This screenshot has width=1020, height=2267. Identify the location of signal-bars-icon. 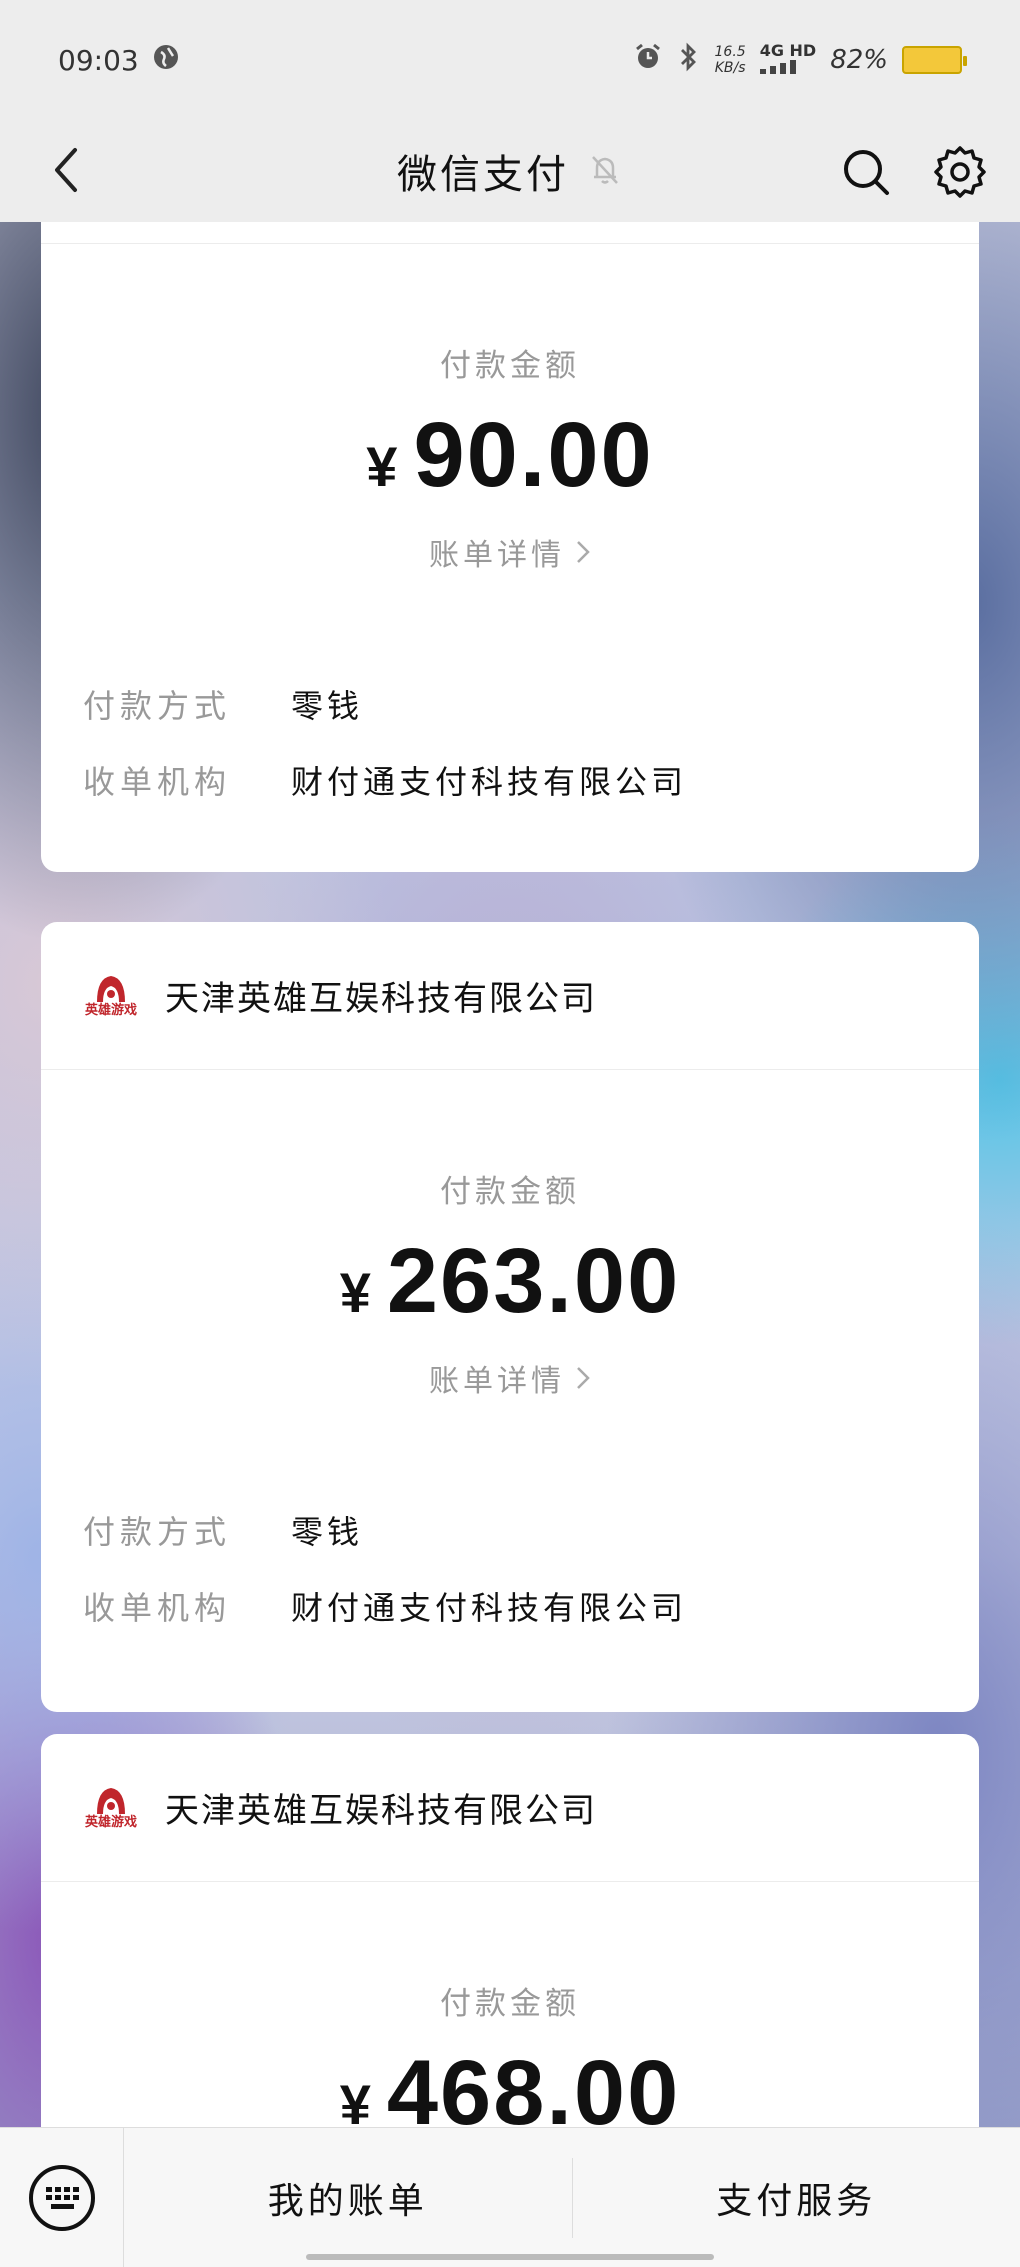
(777, 67).